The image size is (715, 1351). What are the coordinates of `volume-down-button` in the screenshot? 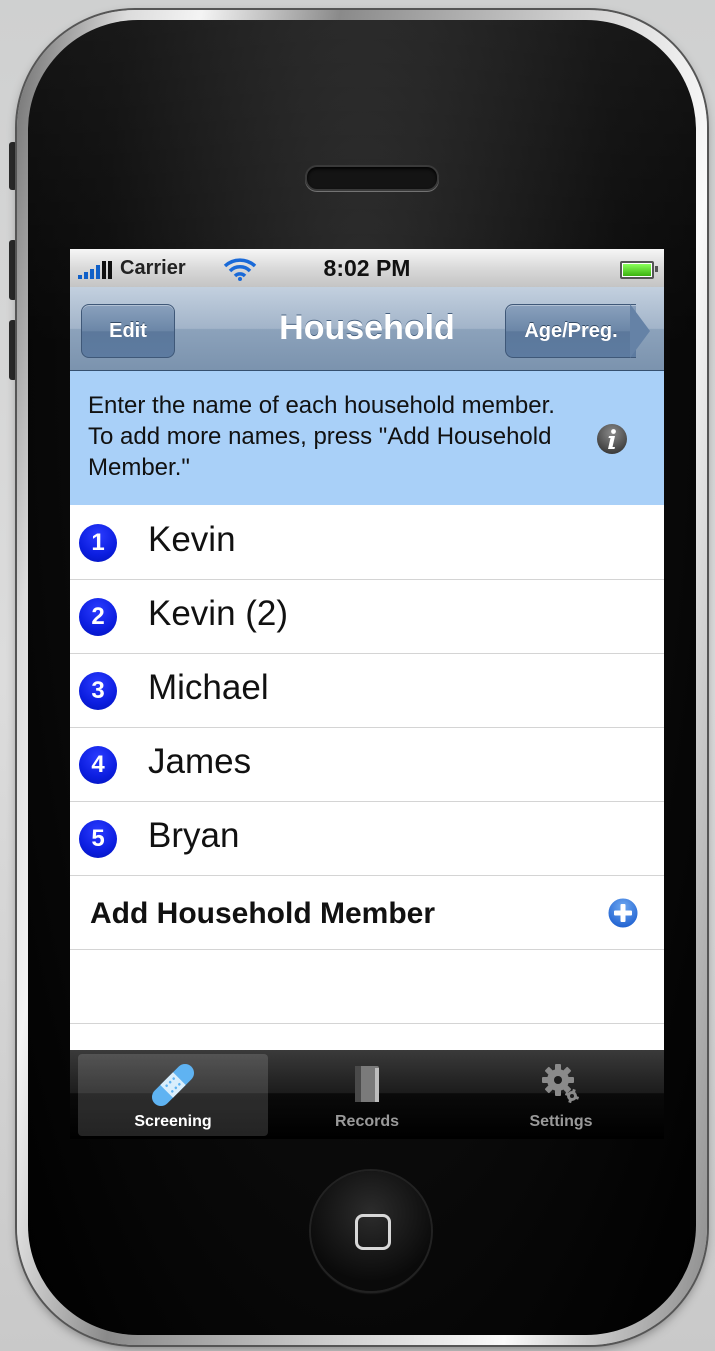 It's located at (13, 350).